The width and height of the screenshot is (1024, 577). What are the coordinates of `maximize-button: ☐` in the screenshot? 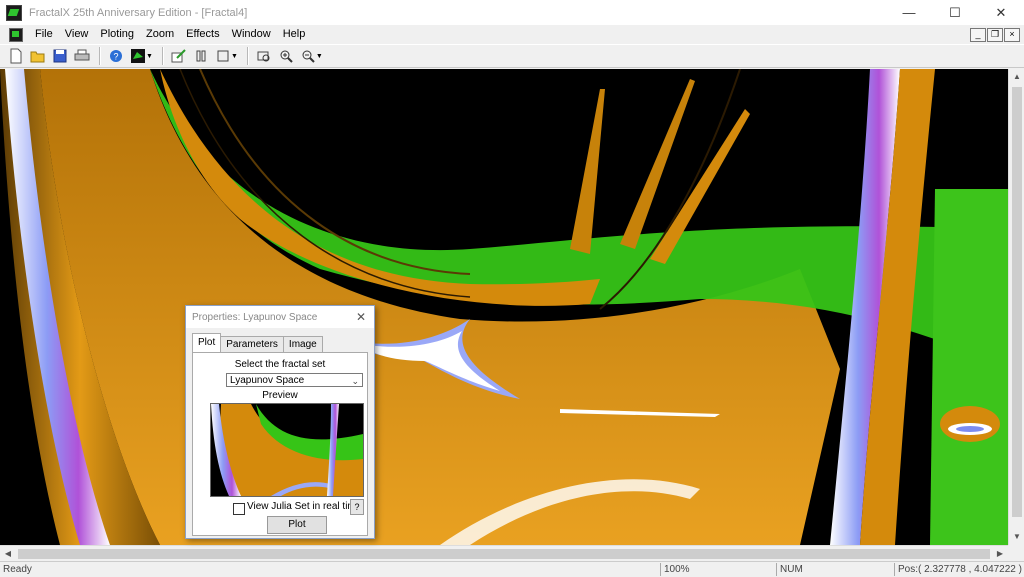 It's located at (955, 12).